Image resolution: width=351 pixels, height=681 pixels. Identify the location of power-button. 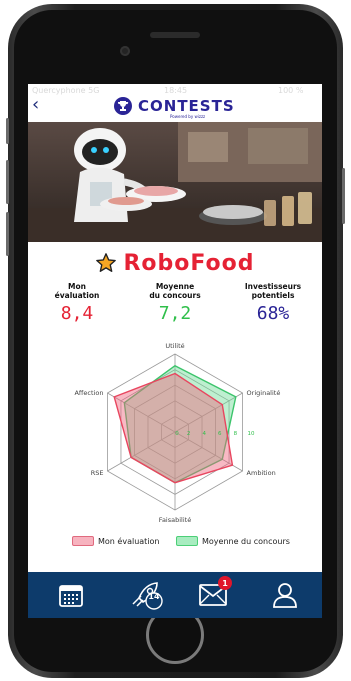
(343, 196).